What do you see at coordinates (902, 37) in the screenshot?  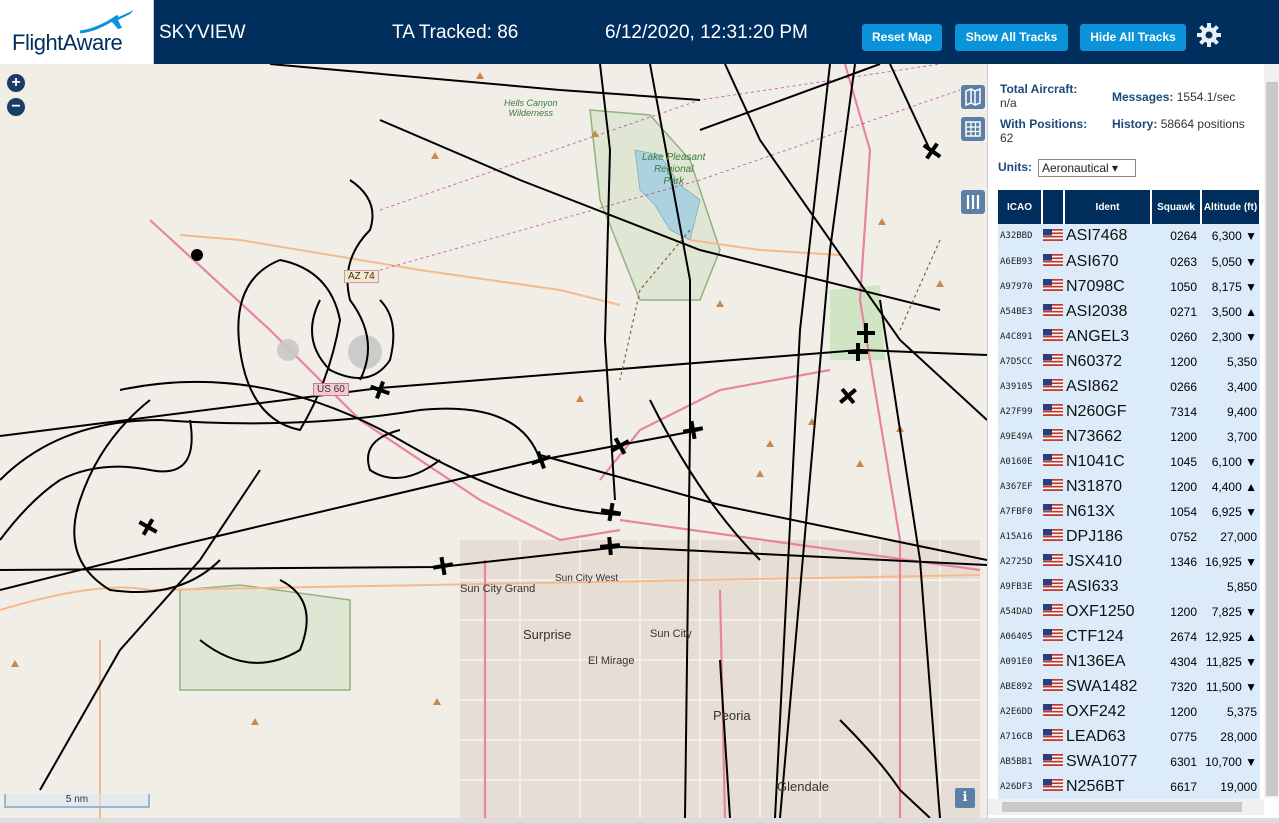 I see `reset-map-button: Reset Map` at bounding box center [902, 37].